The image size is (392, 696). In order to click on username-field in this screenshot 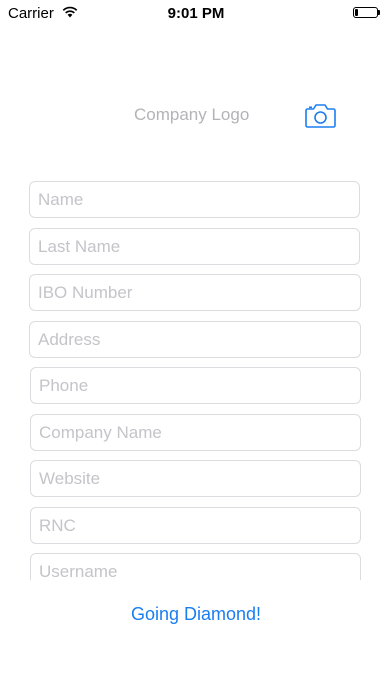, I will do `click(195, 566)`.